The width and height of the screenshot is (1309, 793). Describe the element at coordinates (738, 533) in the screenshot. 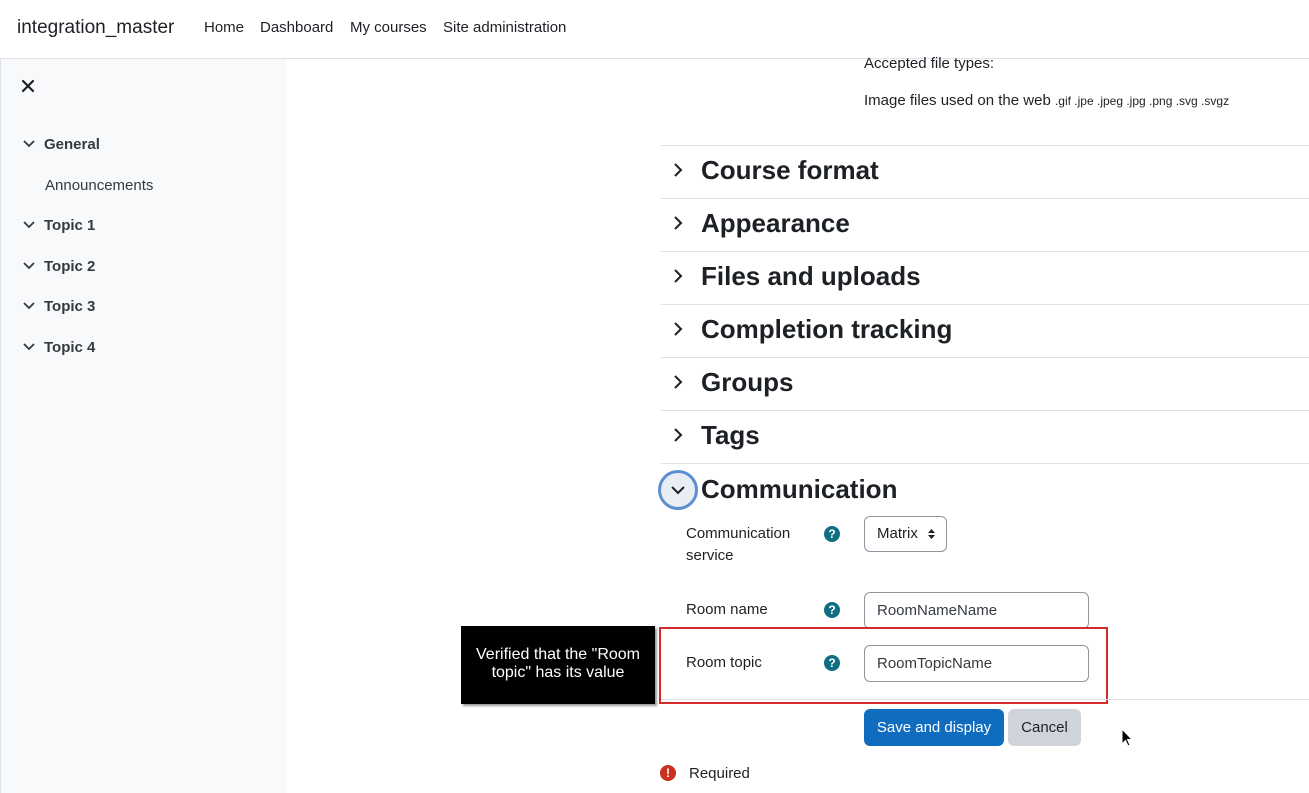

I see `label-line: Communication` at that location.